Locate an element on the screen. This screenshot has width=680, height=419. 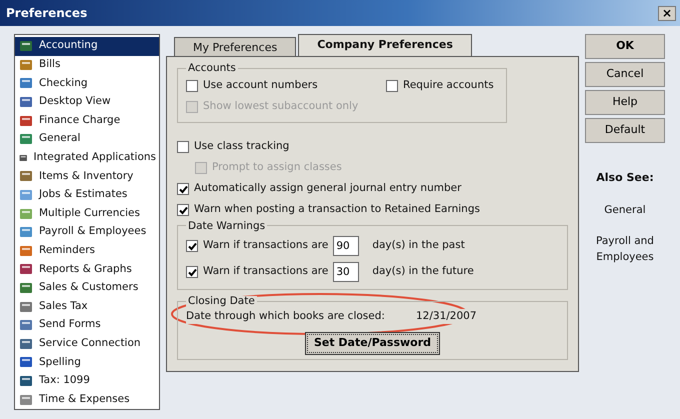
tab: My Preferences is located at coordinates (235, 46).